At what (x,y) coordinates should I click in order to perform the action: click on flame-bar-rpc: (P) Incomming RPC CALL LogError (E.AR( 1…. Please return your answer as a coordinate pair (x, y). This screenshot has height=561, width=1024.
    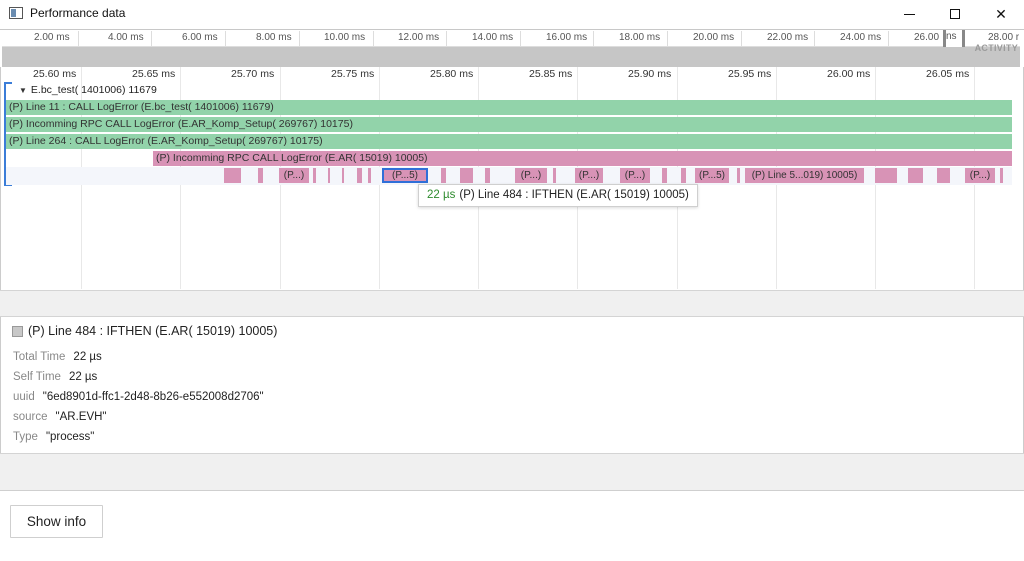
    Looking at the image, I should click on (582, 158).